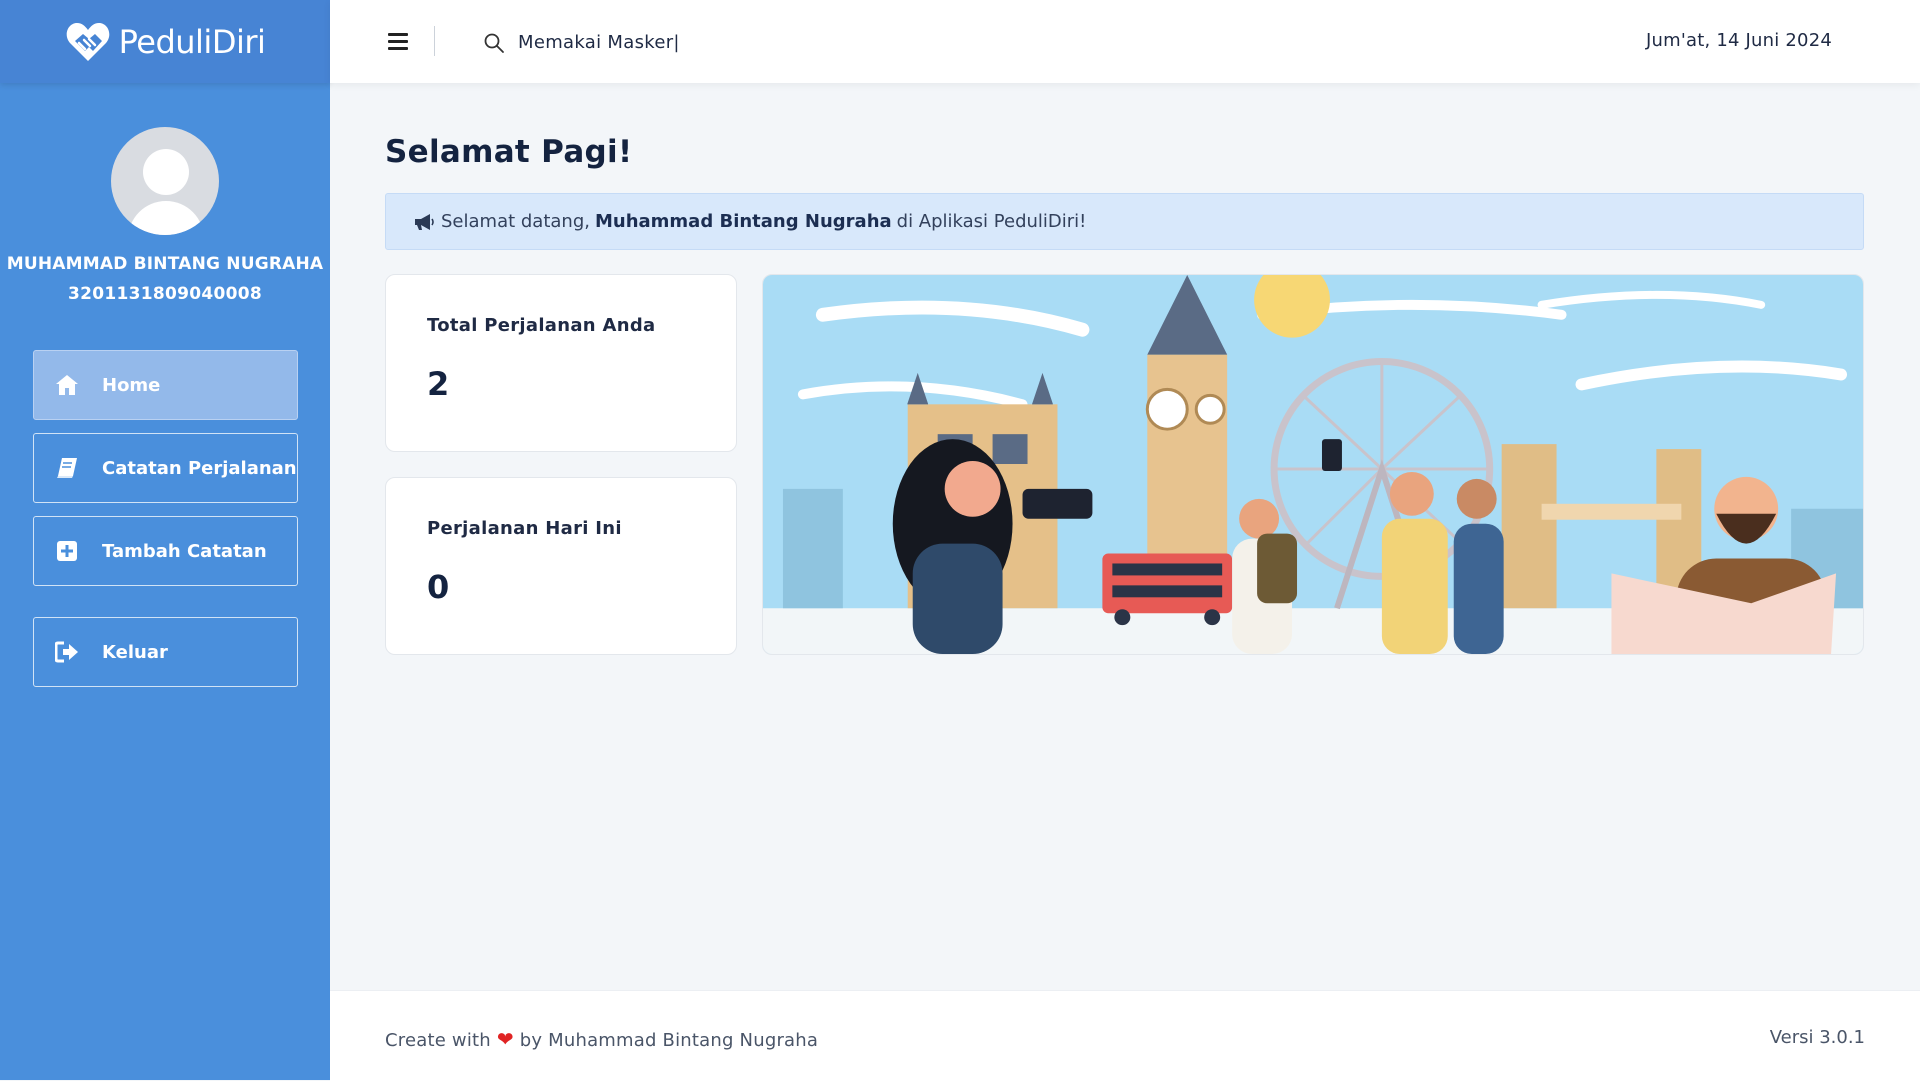 This screenshot has height=1081, width=1920. What do you see at coordinates (438, 587) in the screenshot?
I see `stat-value: 0` at bounding box center [438, 587].